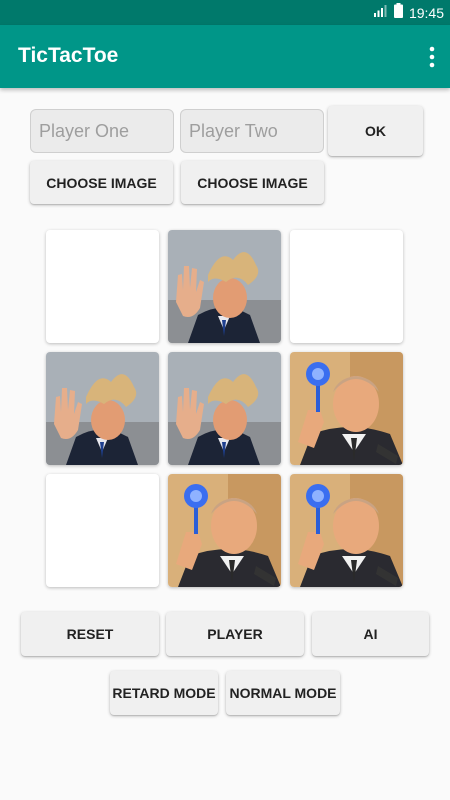 This screenshot has height=800, width=450. Describe the element at coordinates (90, 634) in the screenshot. I see `reset-button: RESET` at that location.